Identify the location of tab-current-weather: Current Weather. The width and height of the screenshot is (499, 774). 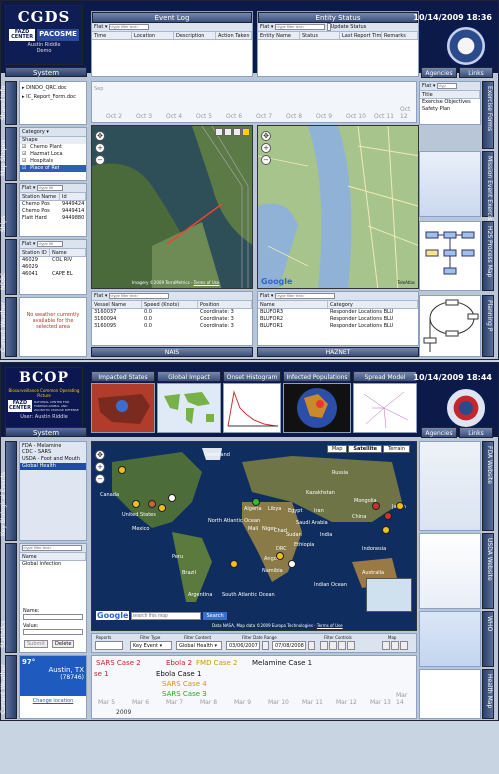
(8, 687).